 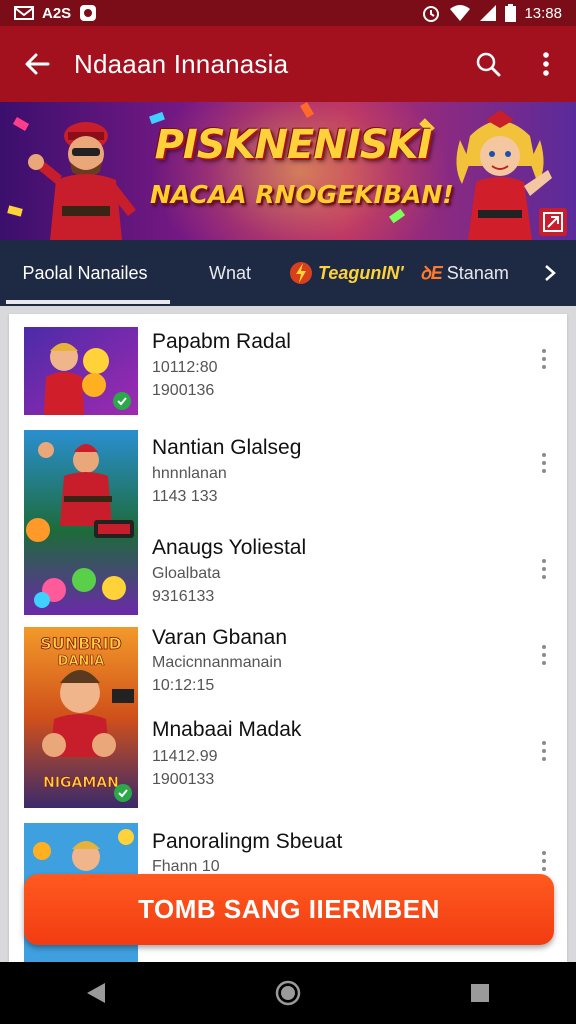 What do you see at coordinates (288, 571) in the screenshot?
I see `list-item: Anaugs Yoliestal Gloalbata 9316133` at bounding box center [288, 571].